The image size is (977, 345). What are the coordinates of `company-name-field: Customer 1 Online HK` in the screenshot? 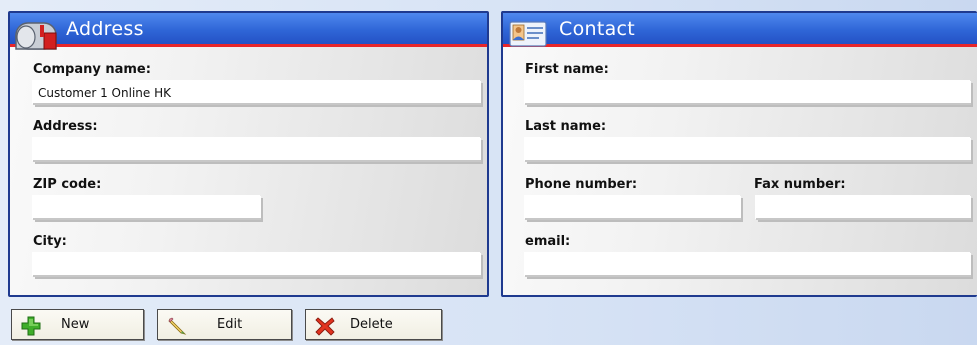 It's located at (257, 93).